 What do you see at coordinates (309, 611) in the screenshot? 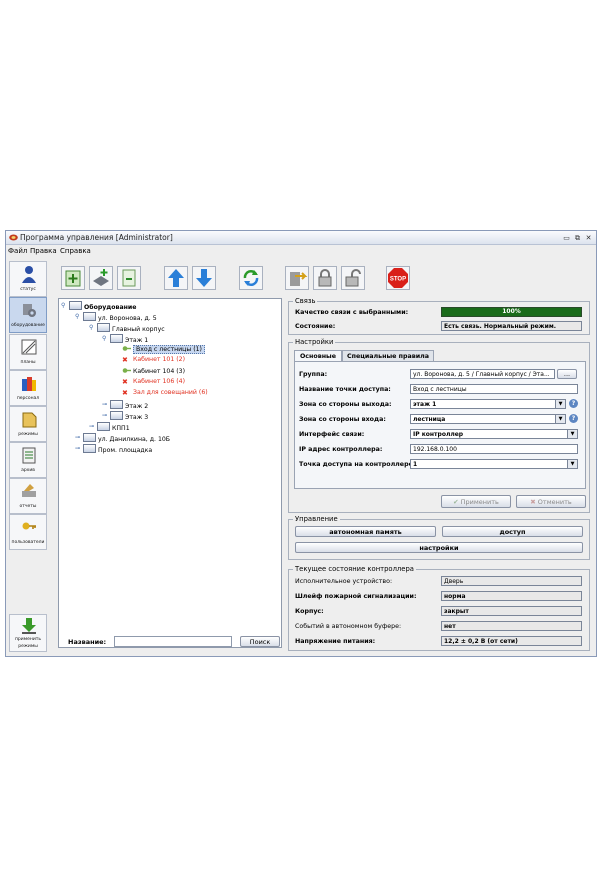
I see `case-label: Корпус:` at bounding box center [309, 611].